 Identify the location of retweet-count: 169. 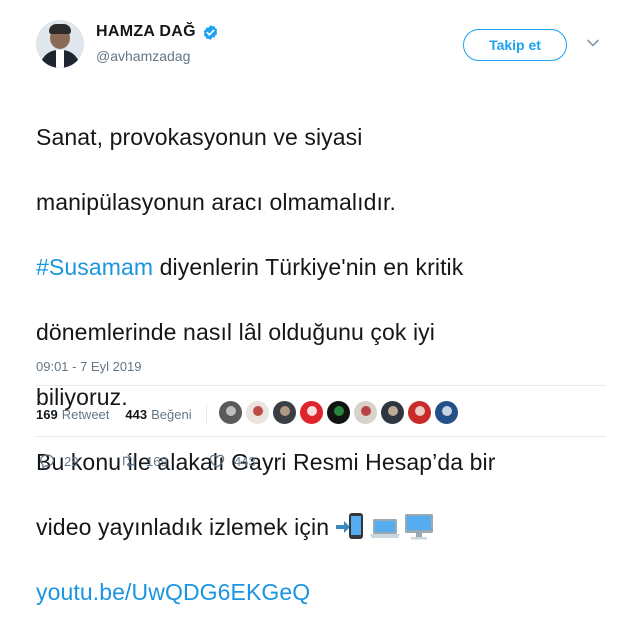
(47, 414).